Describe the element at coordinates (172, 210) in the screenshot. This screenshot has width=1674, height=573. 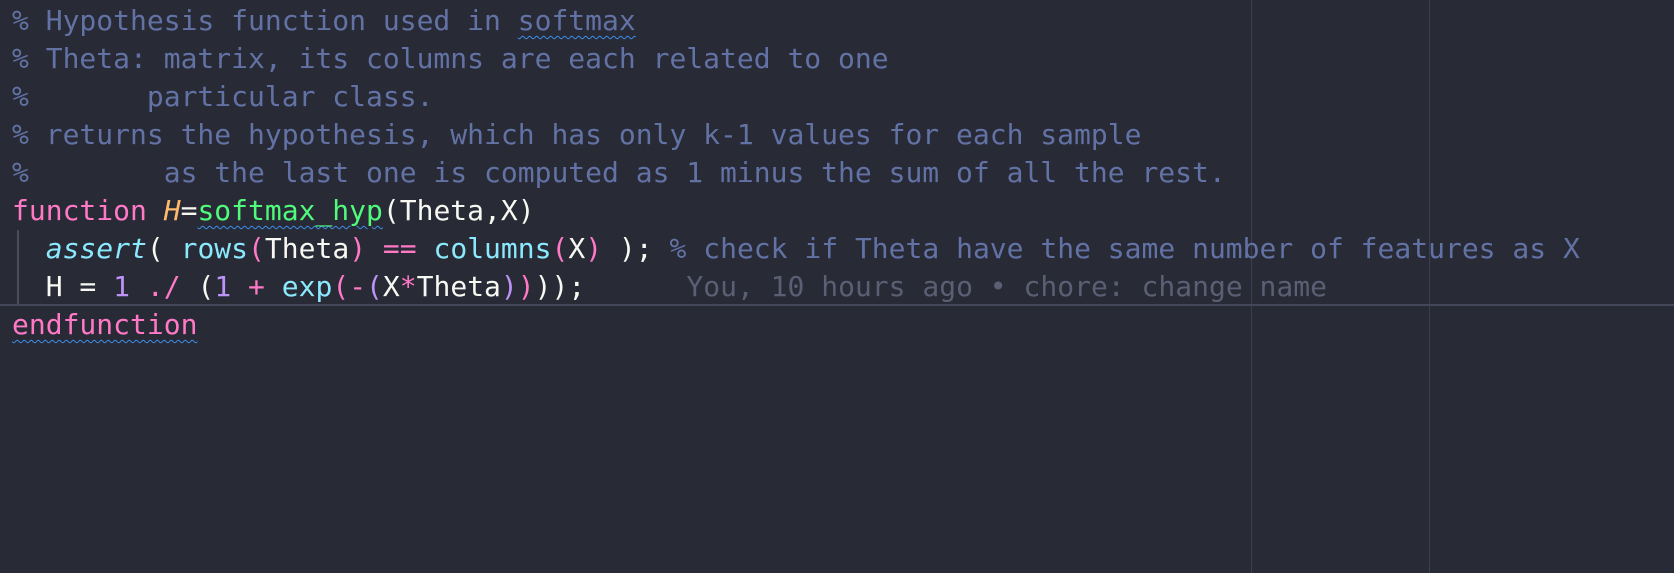
I see `output-variable: H` at that location.